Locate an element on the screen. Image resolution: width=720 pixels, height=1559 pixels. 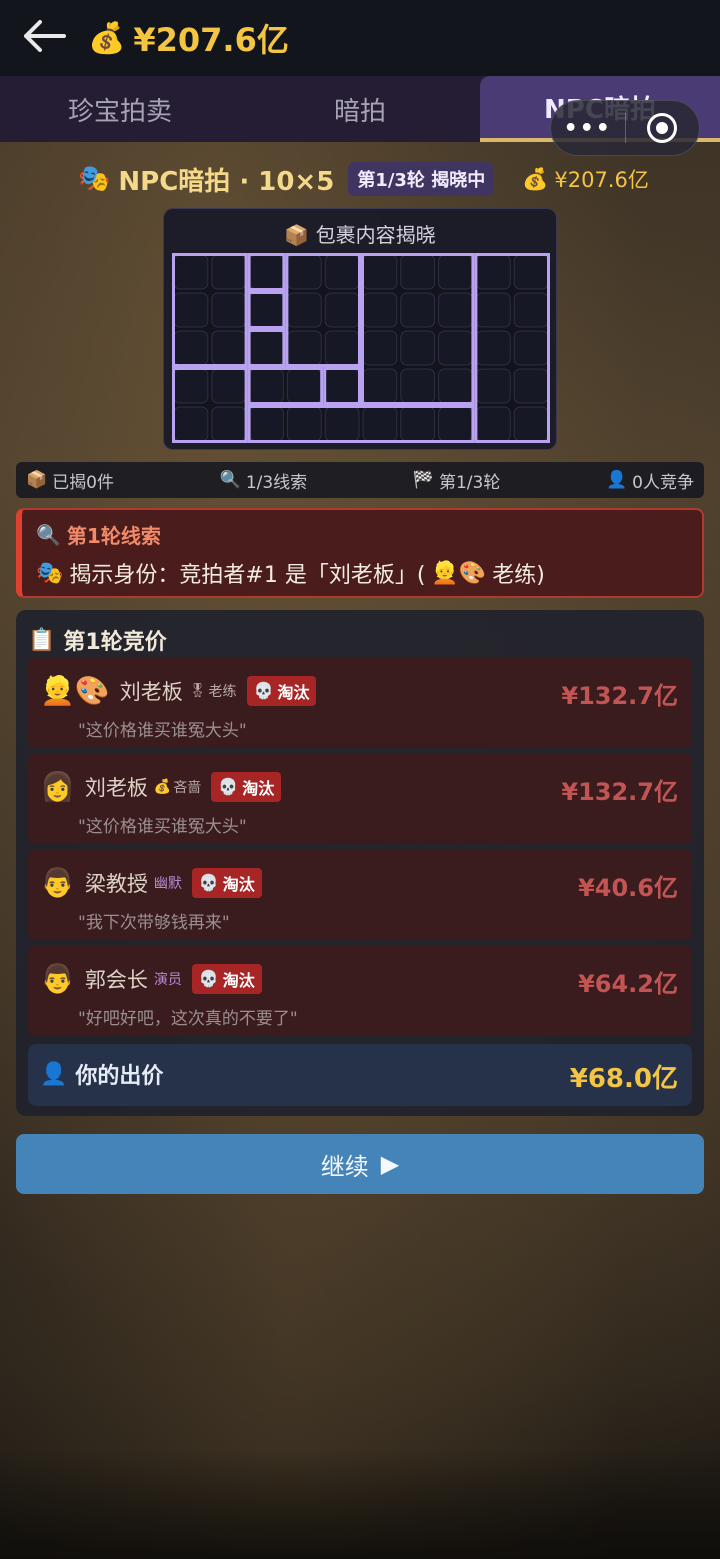
tab-treasure-auction: 珍宝拍卖 is located at coordinates (120, 109).